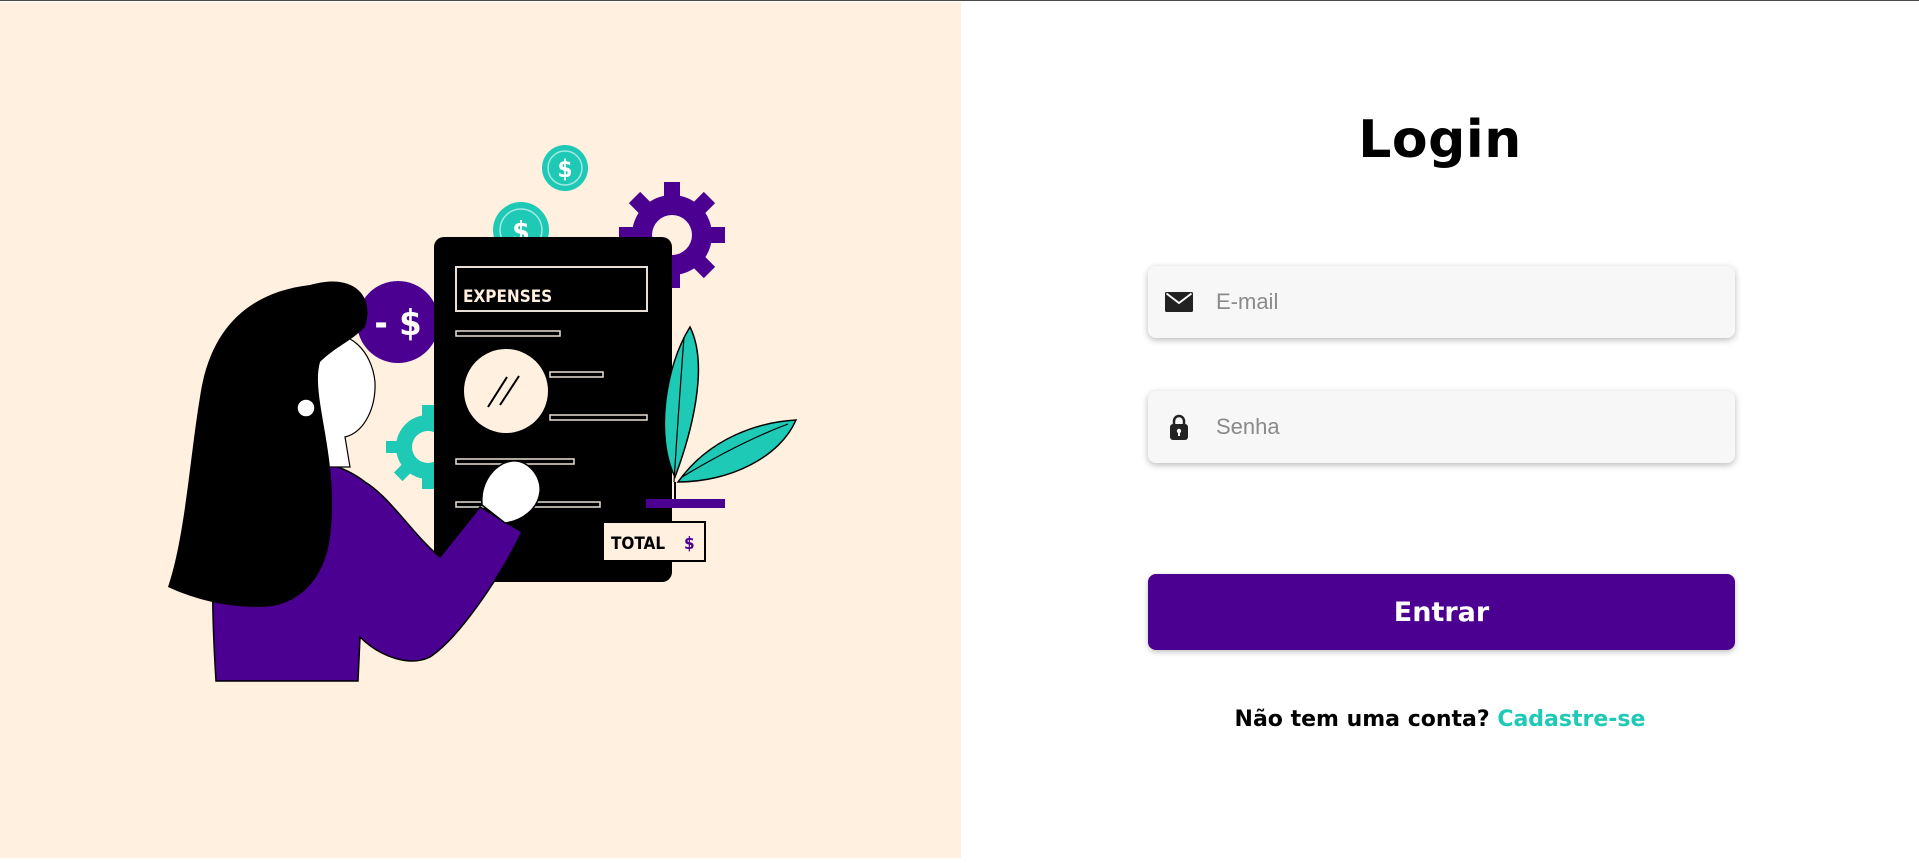  I want to click on envelope-icon, so click(1179, 302).